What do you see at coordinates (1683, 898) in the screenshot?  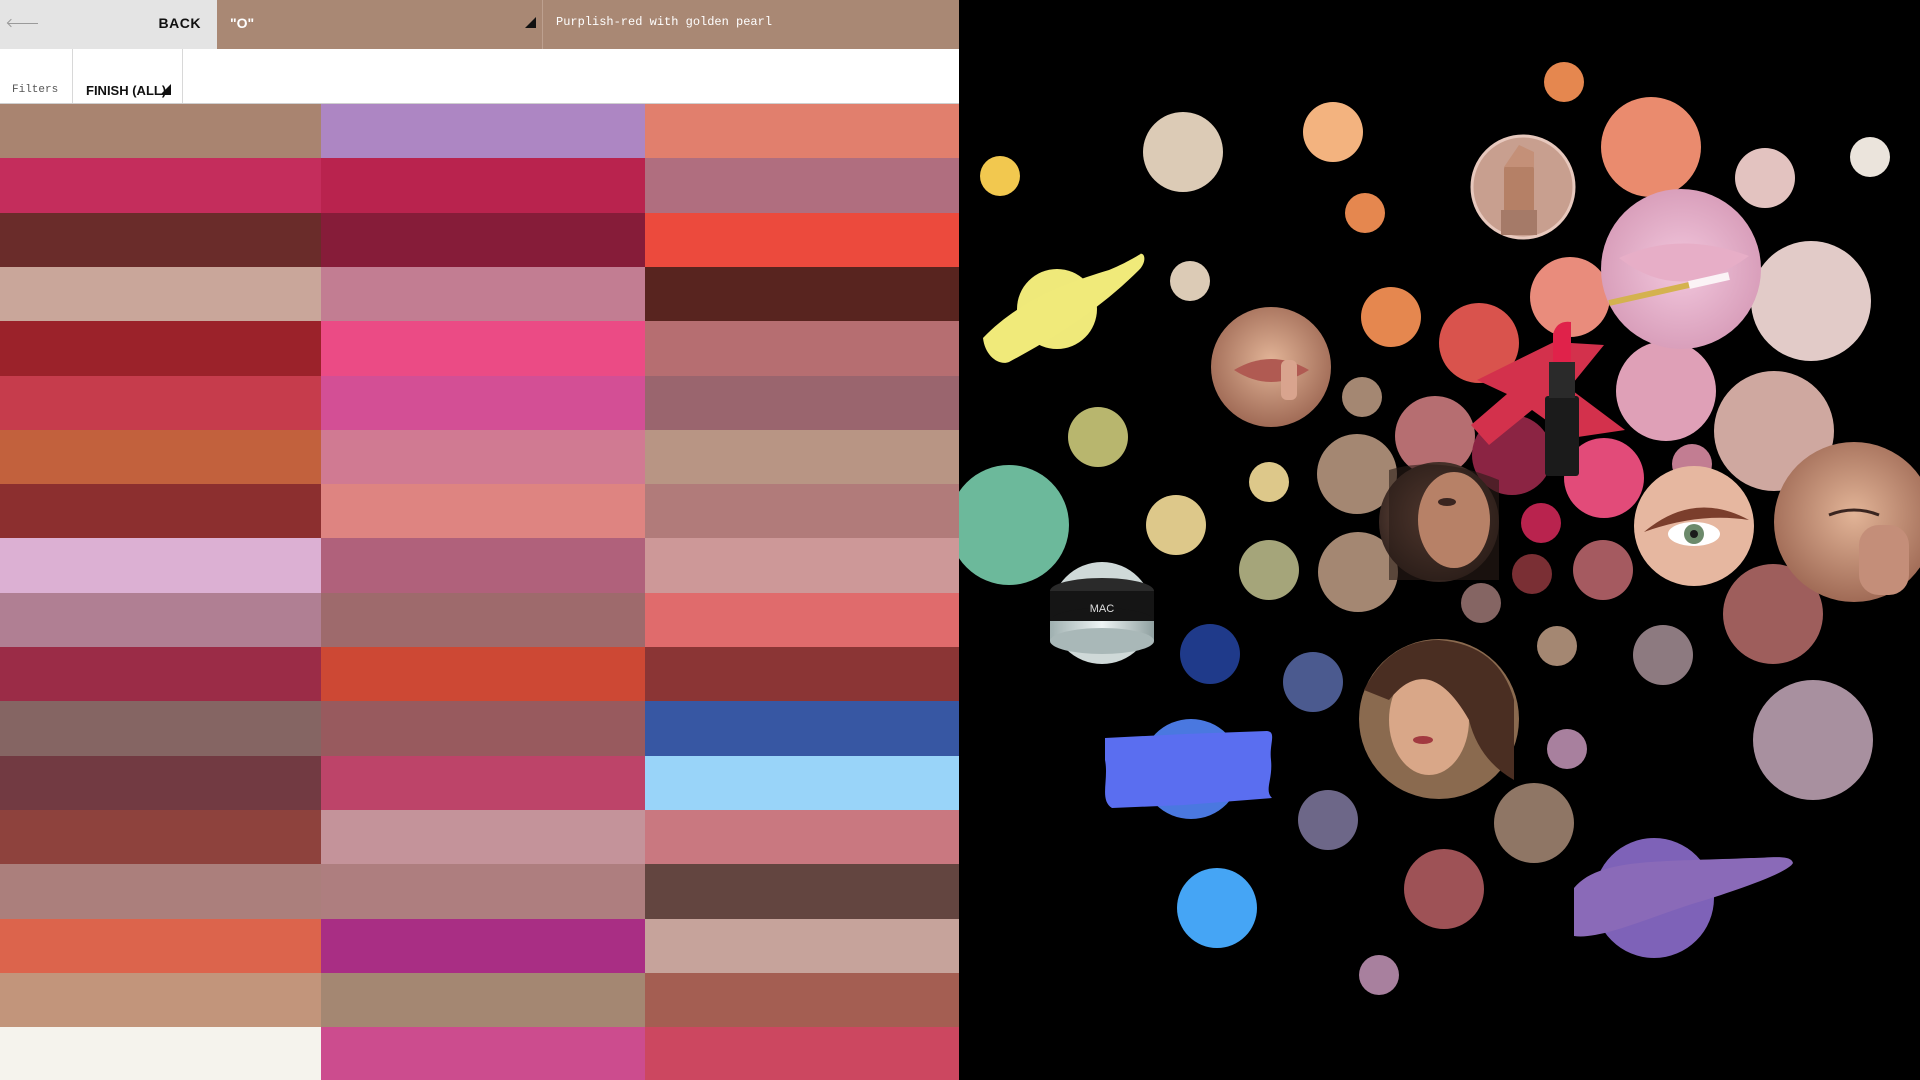 I see `purple-shimmer-swatch-icon` at bounding box center [1683, 898].